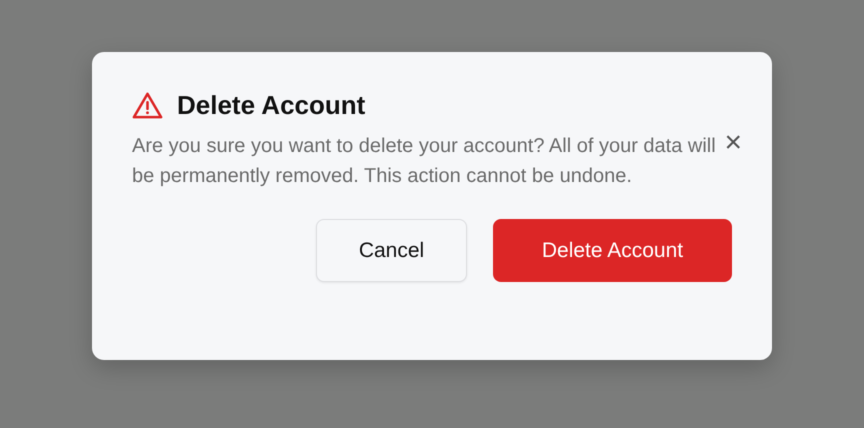 This screenshot has width=864, height=428. Describe the element at coordinates (424, 161) in the screenshot. I see `dialog-message: Are you sure you want to delete your account? All of your data will be permanently removed. This action cannot be undone.` at that location.